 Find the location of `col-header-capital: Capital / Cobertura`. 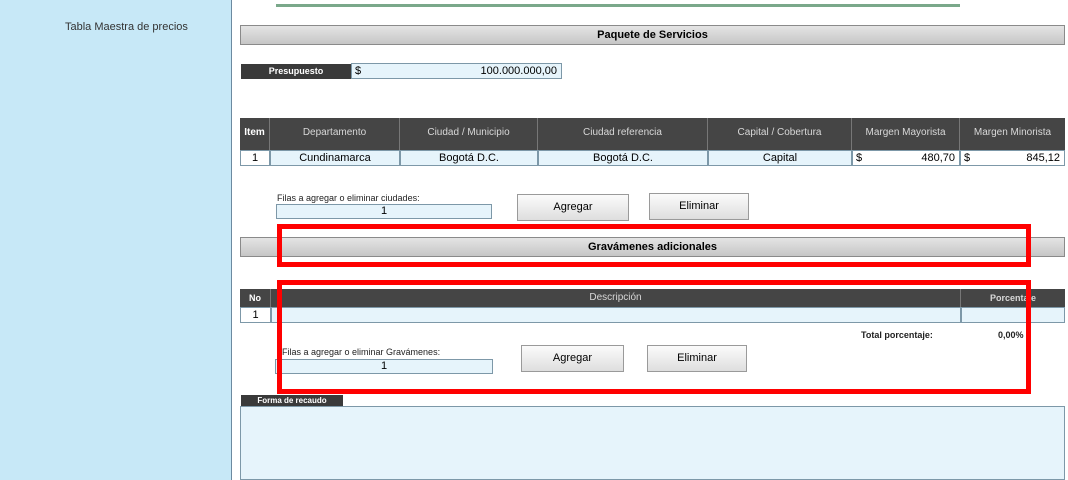

col-header-capital: Capital / Cobertura is located at coordinates (780, 134).